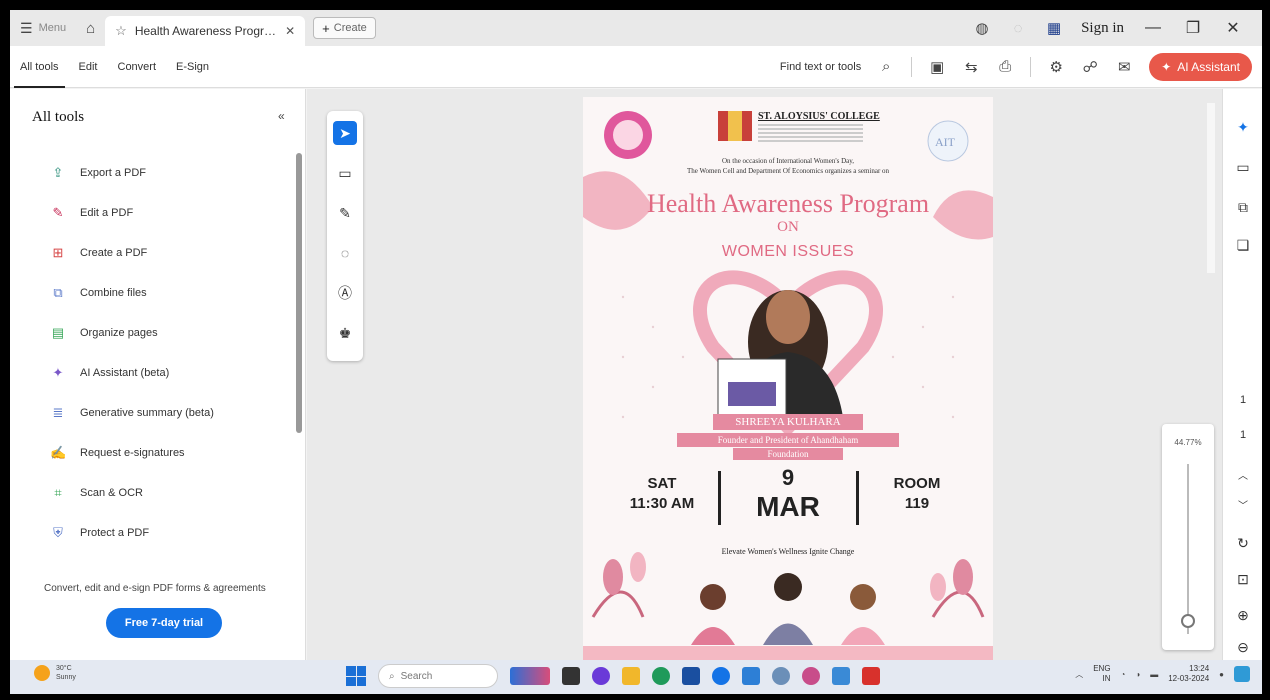 The image size is (1270, 700). Describe the element at coordinates (1123, 674) in the screenshot. I see `wifi-icon: ◔` at that location.